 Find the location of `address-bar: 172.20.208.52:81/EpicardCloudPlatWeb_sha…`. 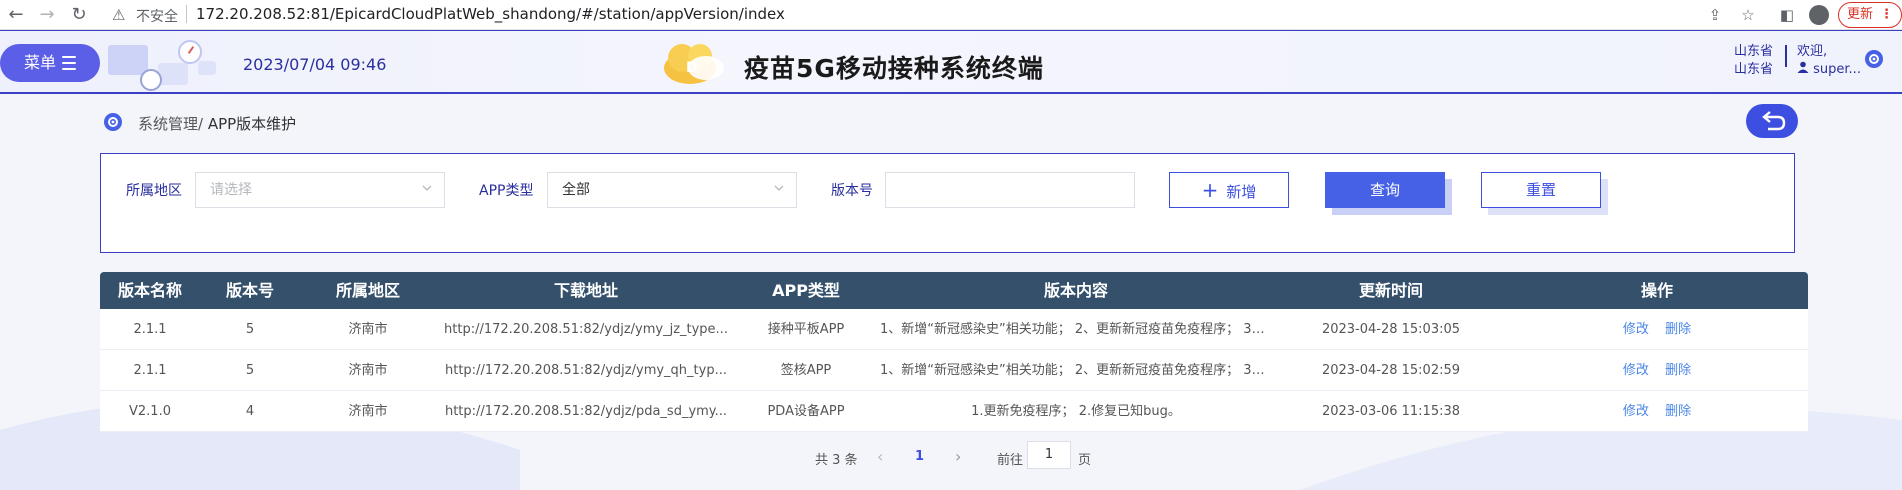

address-bar: 172.20.208.52:81/EpicardCloudPlatWeb_sha… is located at coordinates (490, 14).